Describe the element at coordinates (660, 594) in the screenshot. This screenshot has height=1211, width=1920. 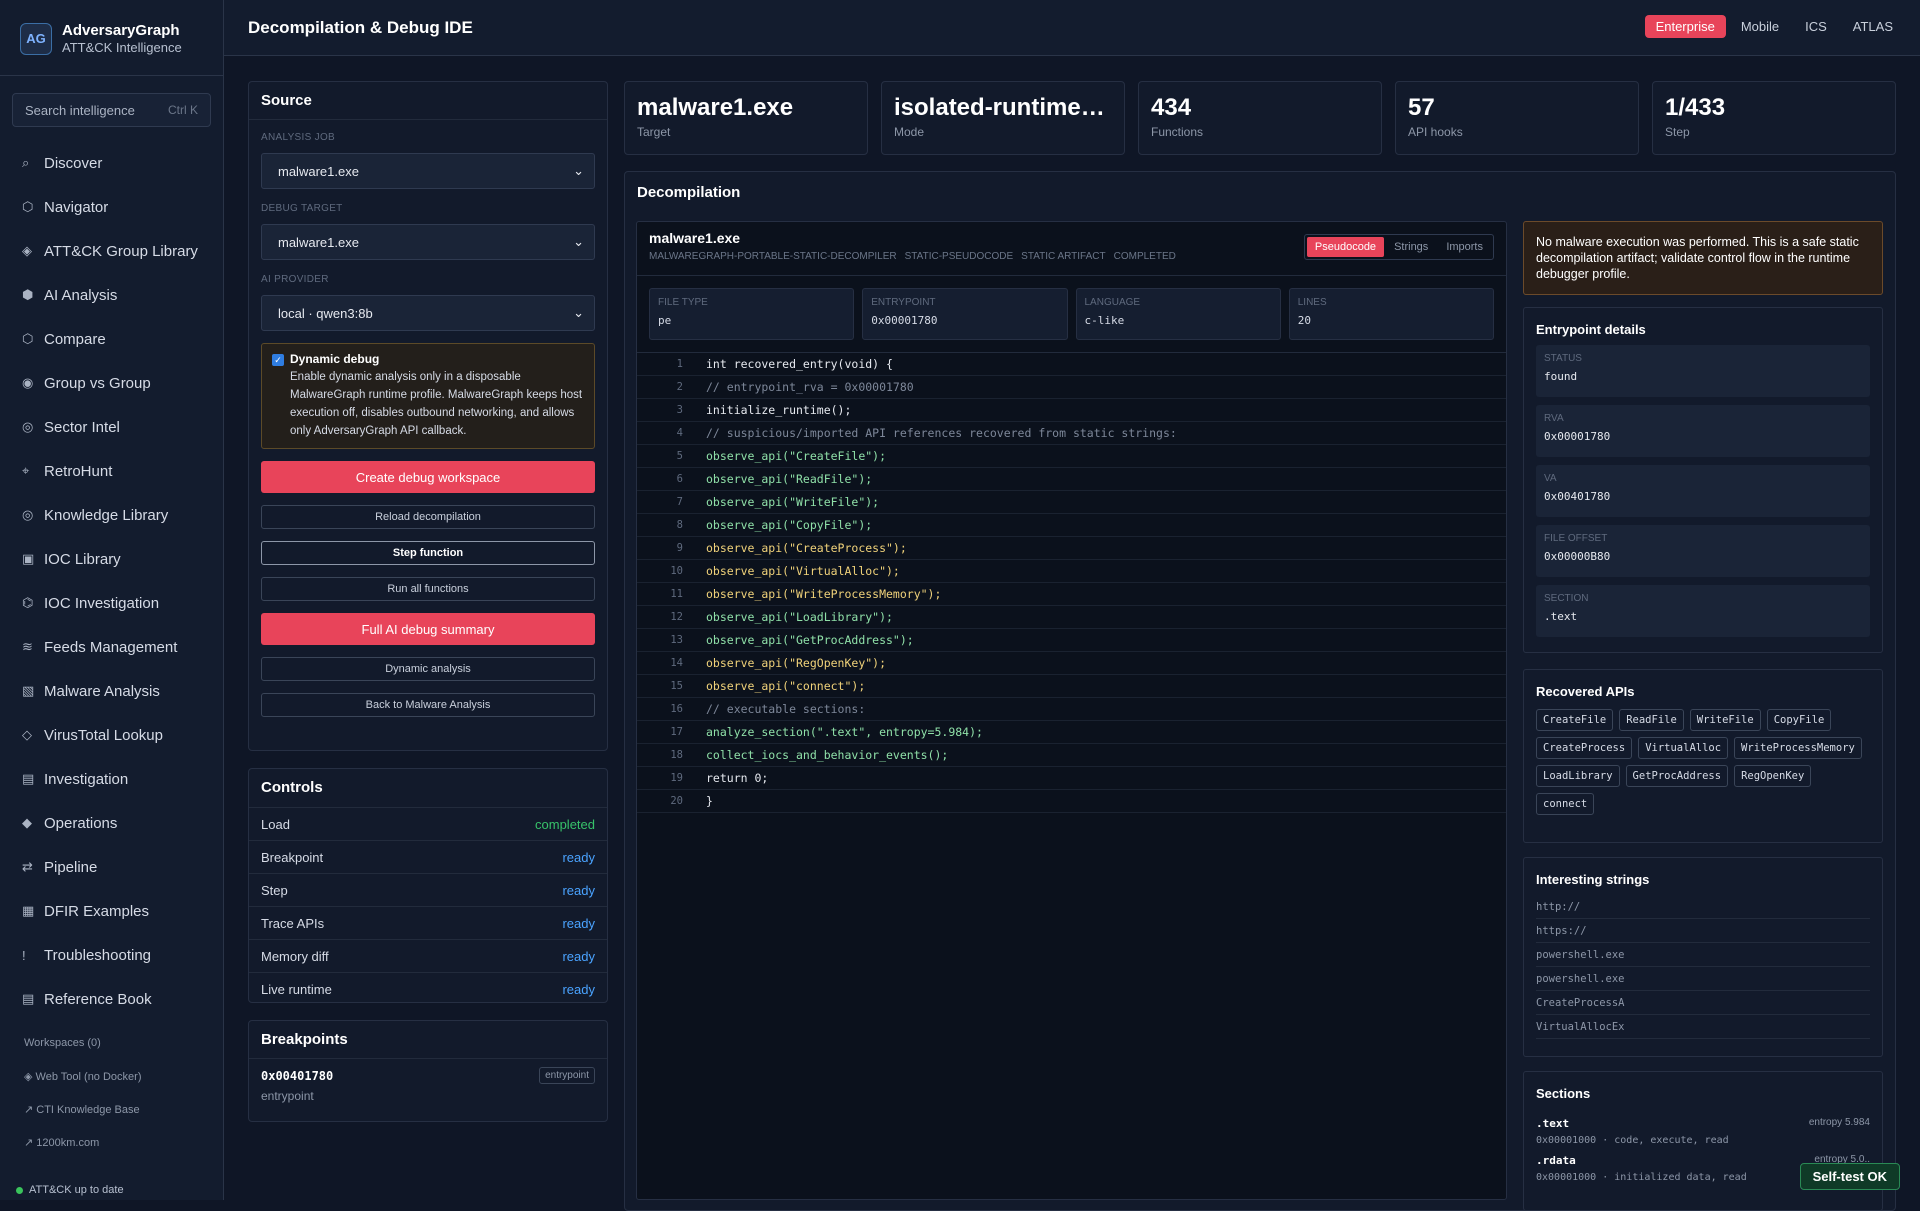
I see `line-number: 11` at that location.